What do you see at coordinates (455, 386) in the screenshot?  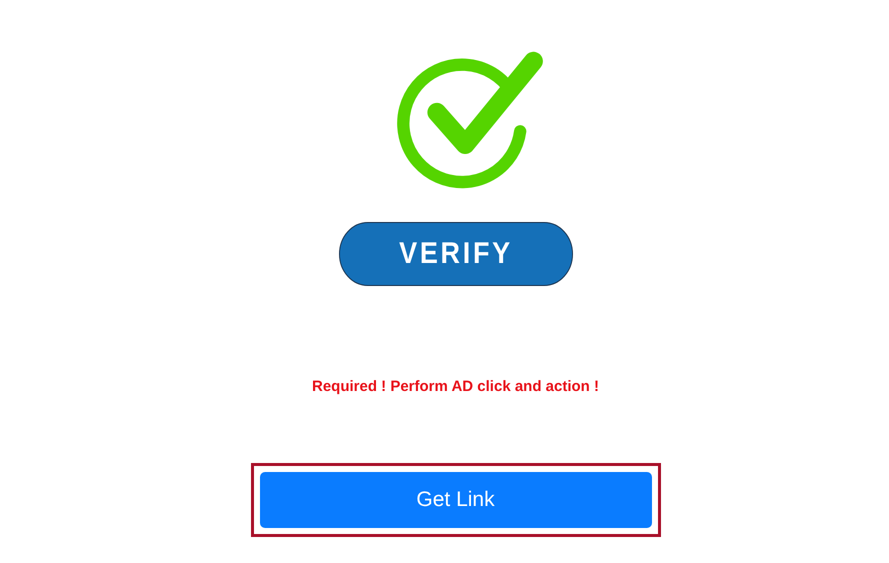 I see `warning-message: Required ! Perform AD click and action !` at bounding box center [455, 386].